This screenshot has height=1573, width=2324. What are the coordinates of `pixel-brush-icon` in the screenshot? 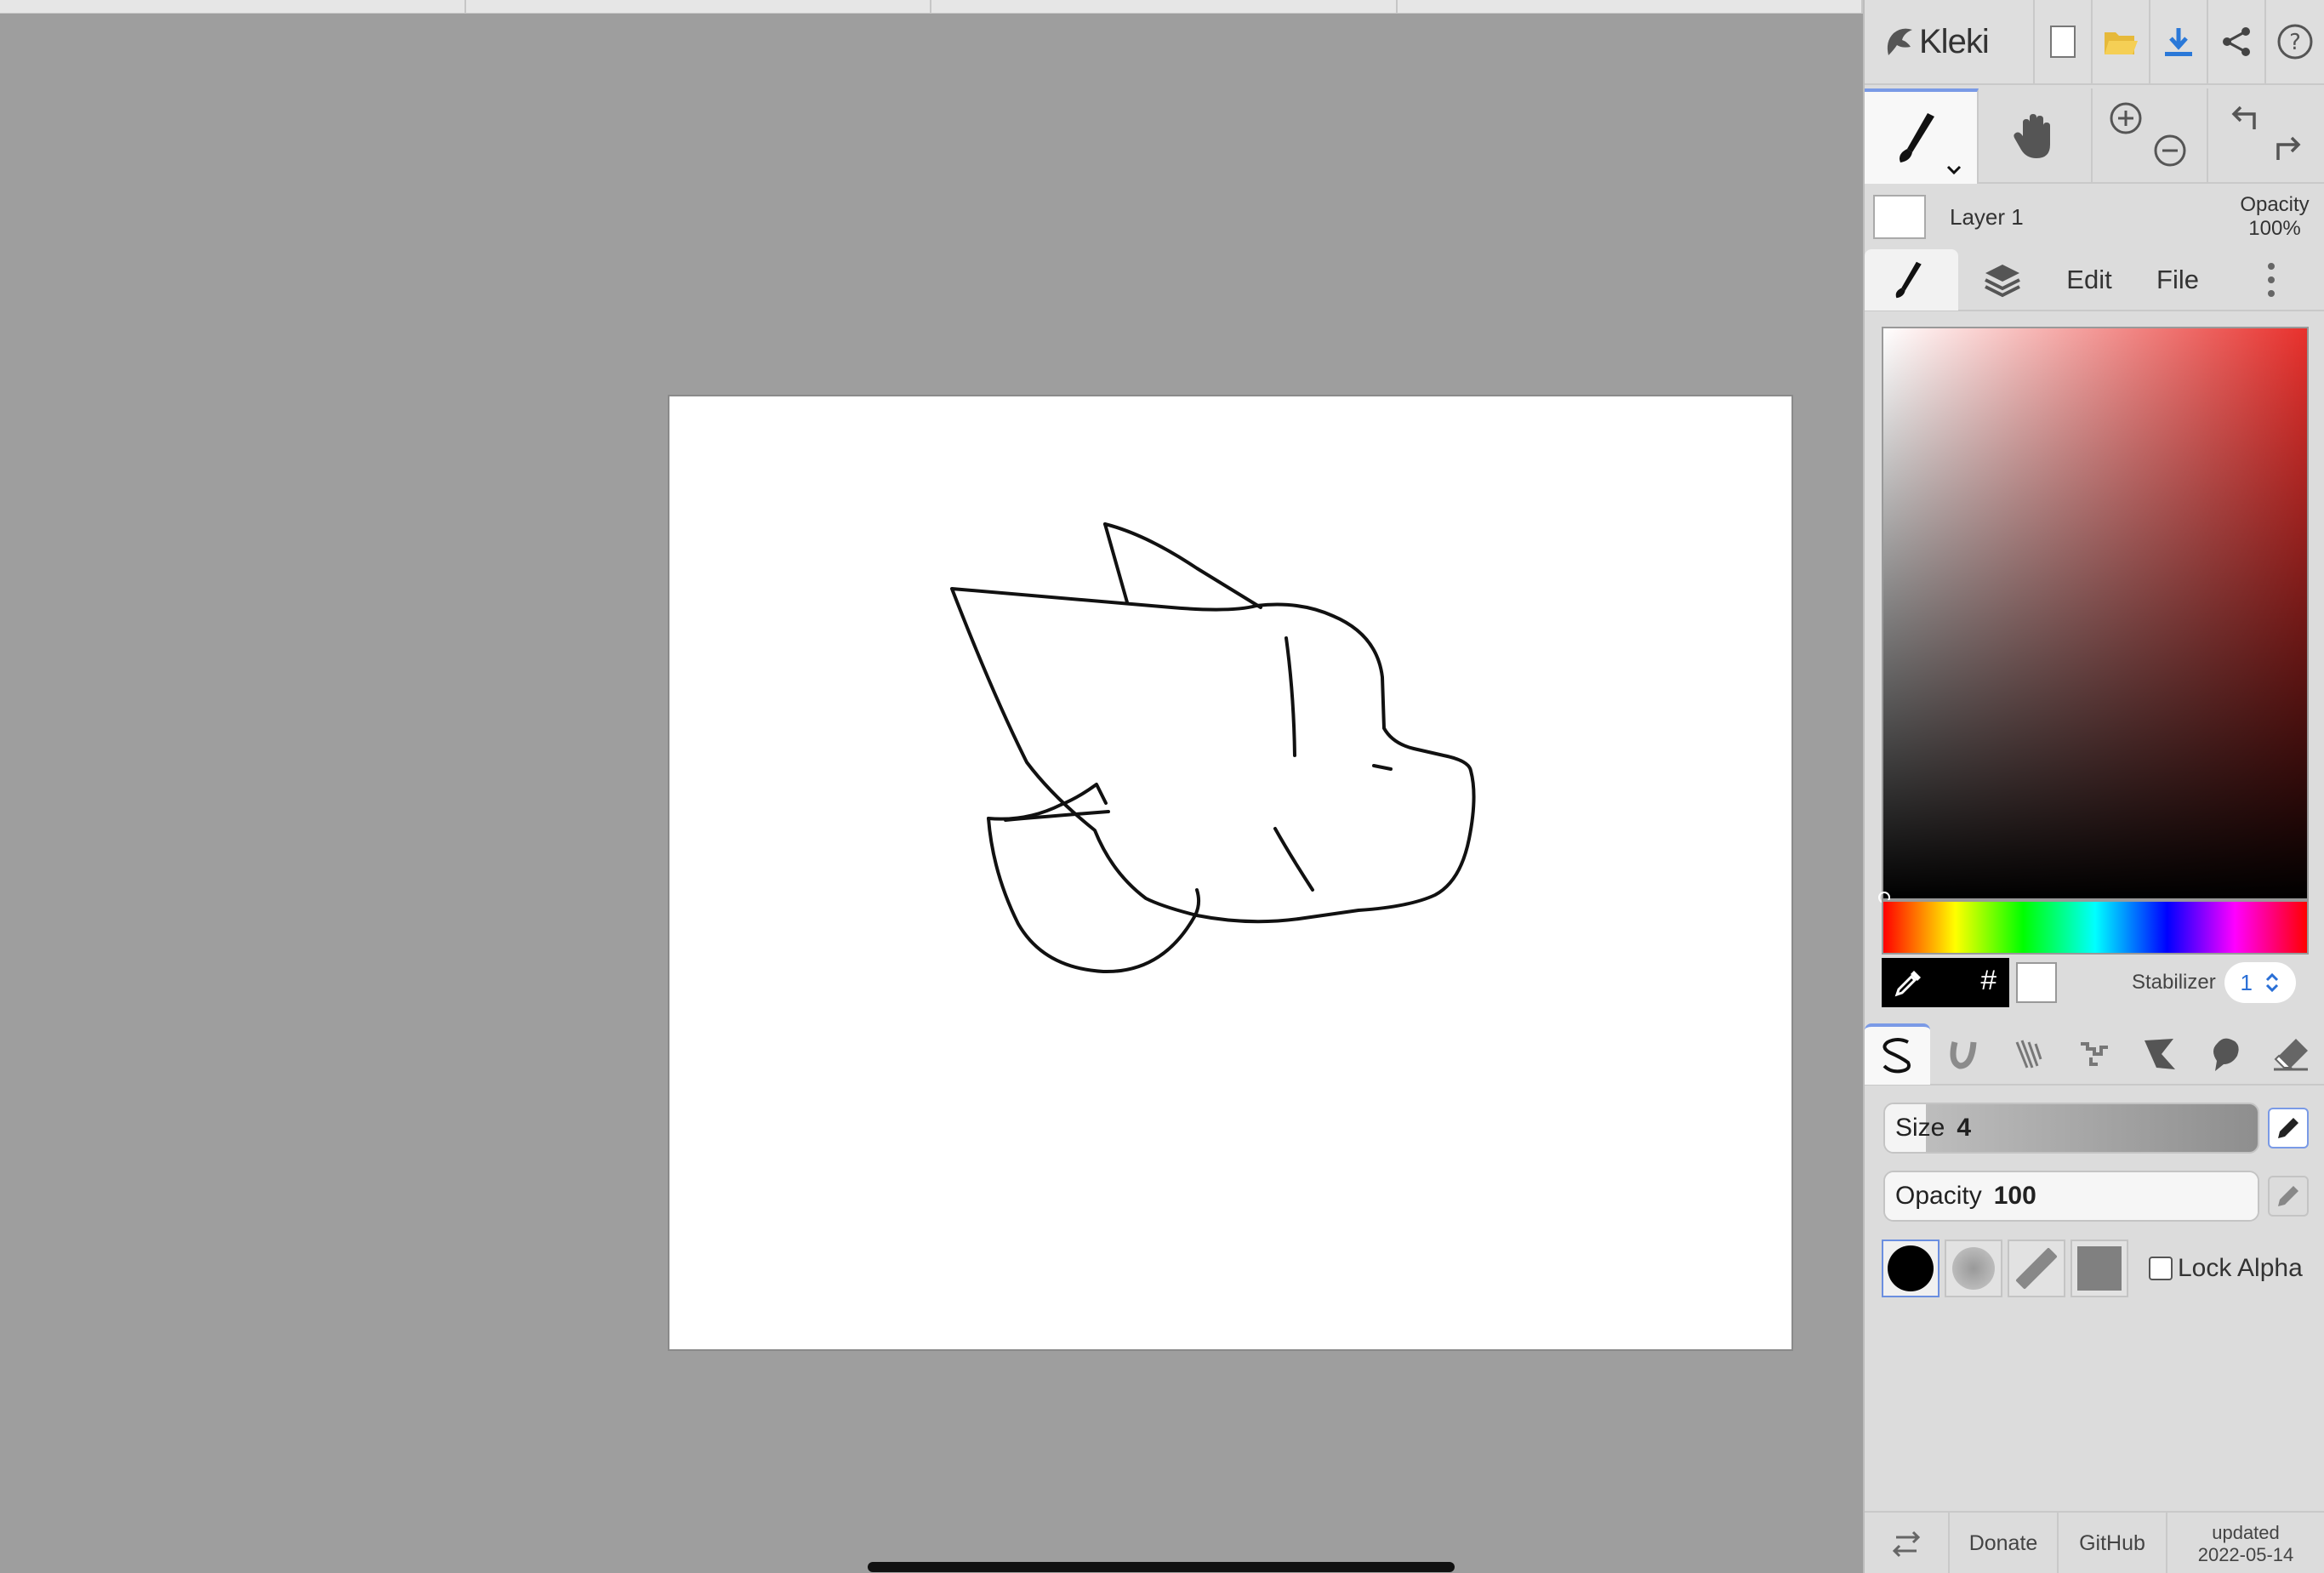 It's located at (2094, 1054).